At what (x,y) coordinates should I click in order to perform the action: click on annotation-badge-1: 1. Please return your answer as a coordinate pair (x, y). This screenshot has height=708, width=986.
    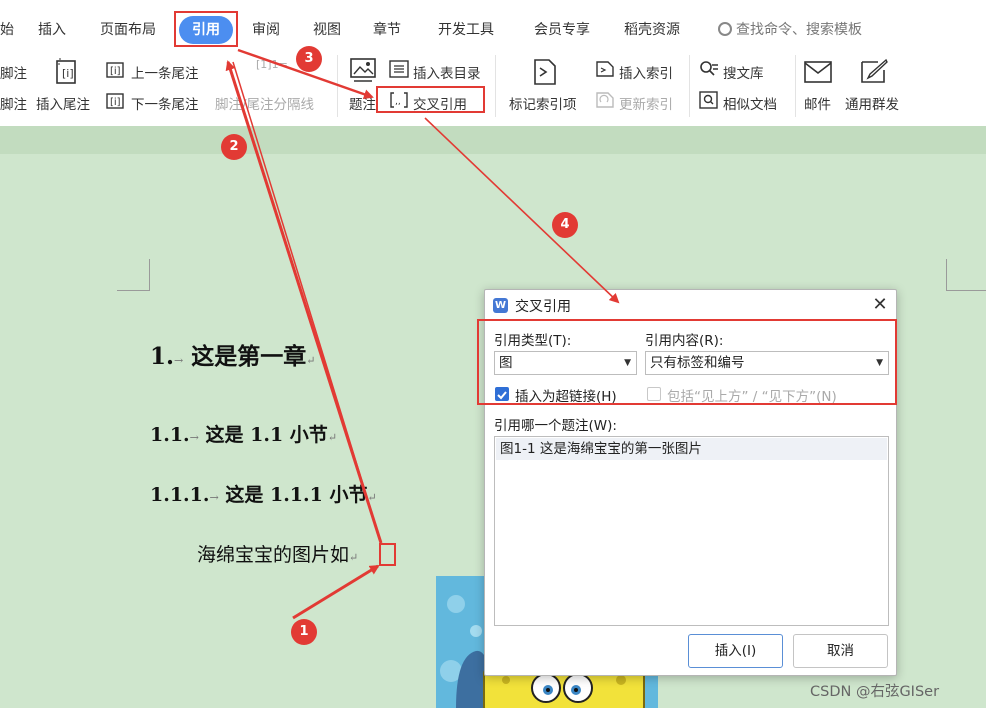
    Looking at the image, I should click on (304, 632).